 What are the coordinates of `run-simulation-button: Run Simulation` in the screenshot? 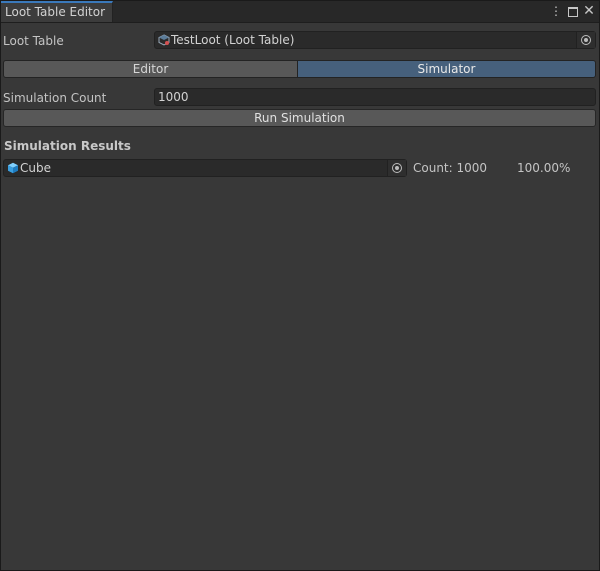 It's located at (299, 118).